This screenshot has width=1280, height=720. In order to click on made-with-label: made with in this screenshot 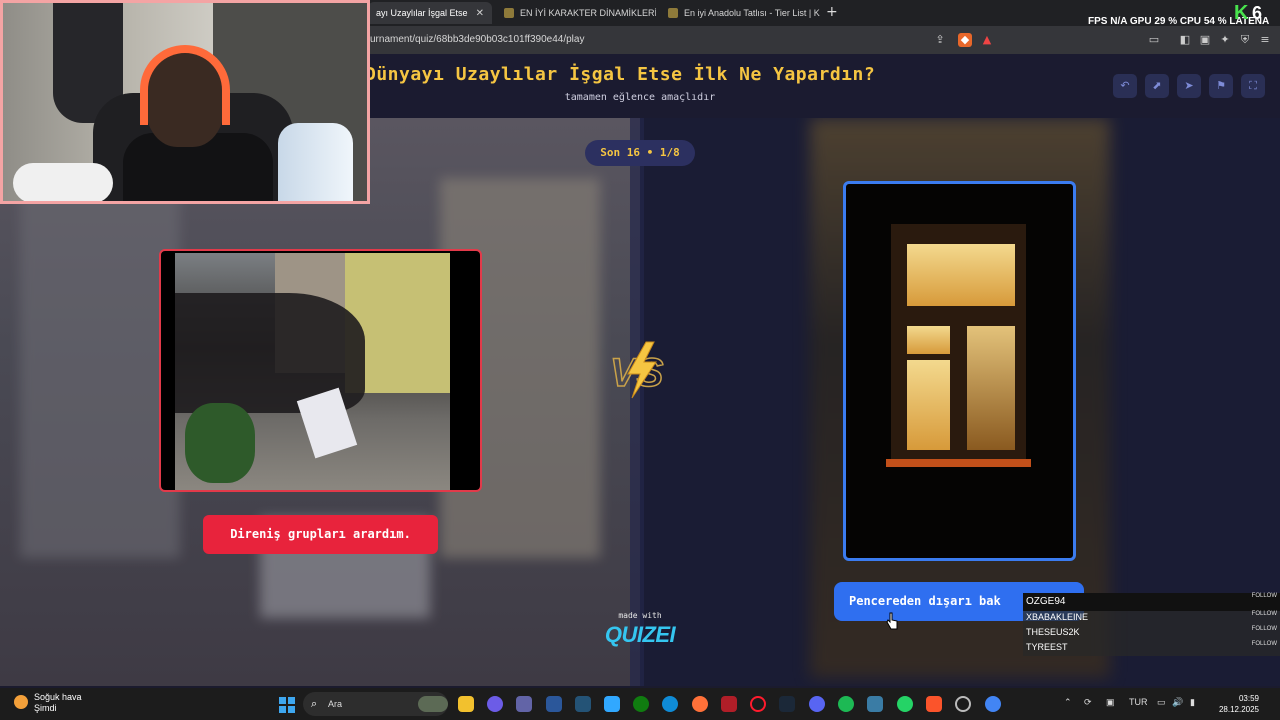, I will do `click(640, 615)`.